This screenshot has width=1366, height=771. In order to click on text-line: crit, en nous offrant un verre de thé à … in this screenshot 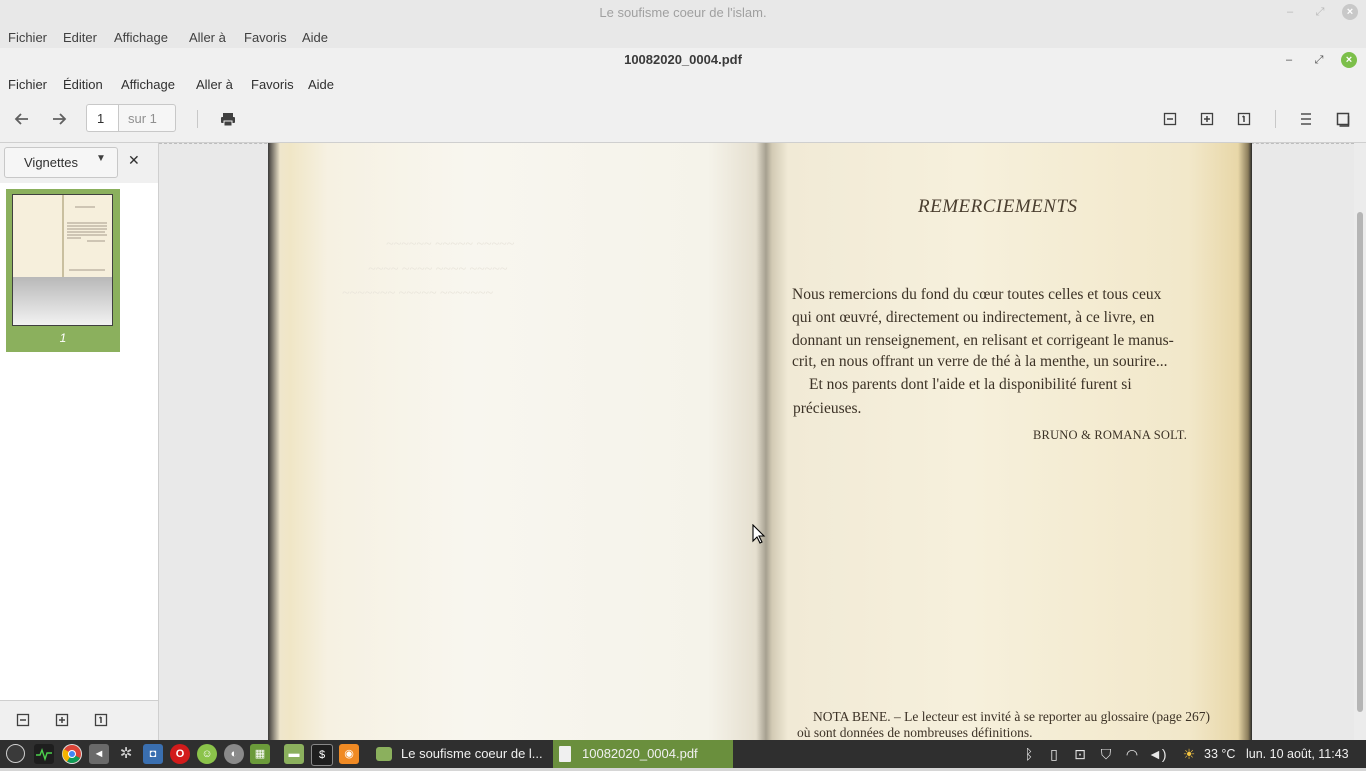, I will do `click(980, 361)`.